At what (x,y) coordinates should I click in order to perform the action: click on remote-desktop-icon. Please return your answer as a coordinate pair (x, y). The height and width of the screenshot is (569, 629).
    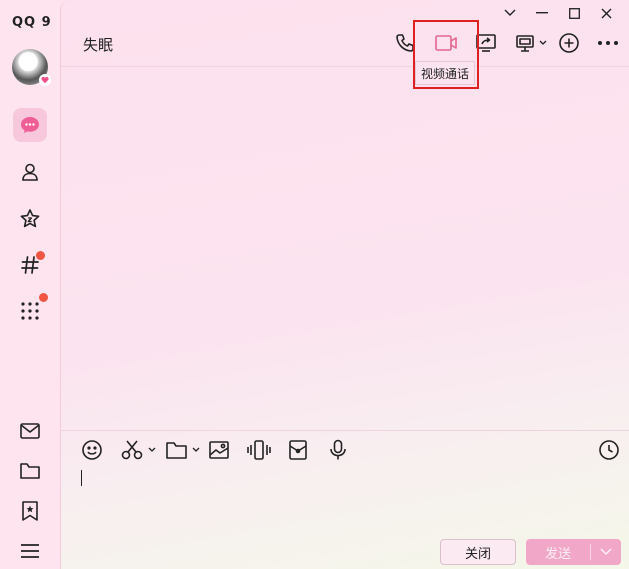
    Looking at the image, I should click on (531, 43).